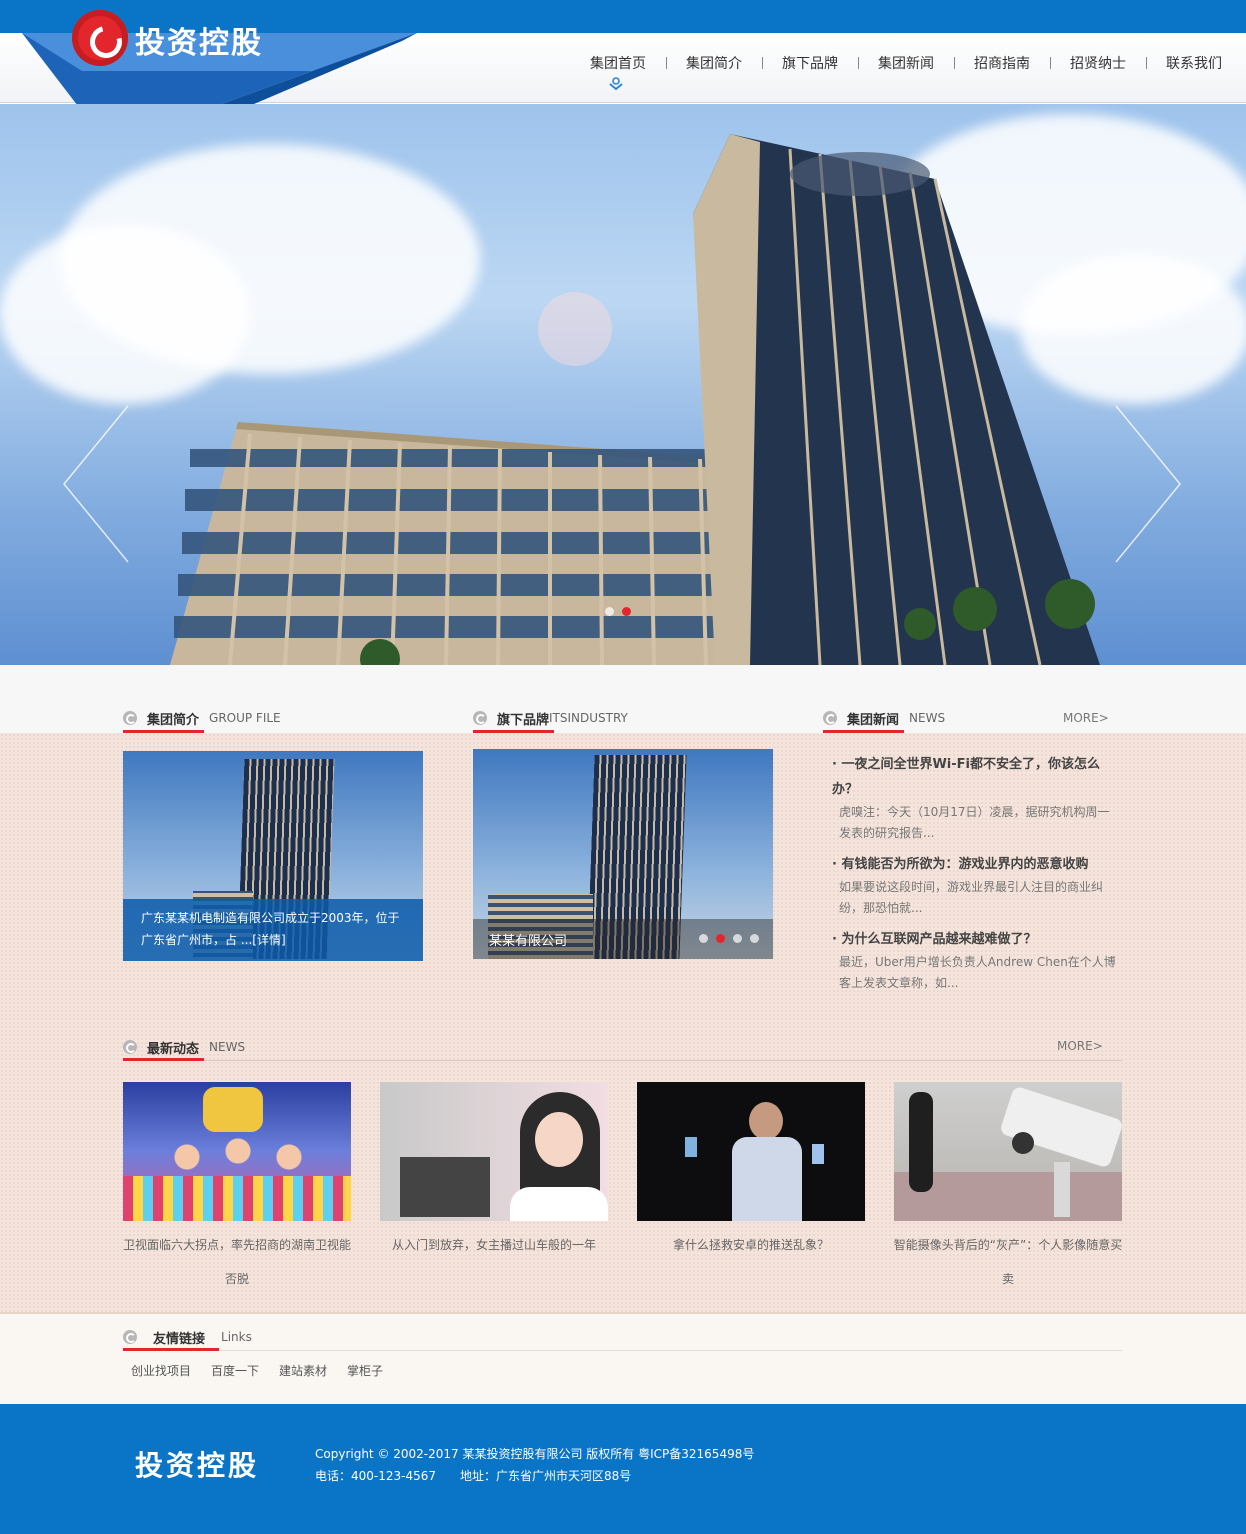  I want to click on footer-contact: 电话：400-123-4567 地址：广东省广州市天河区88号, so click(473, 1476).